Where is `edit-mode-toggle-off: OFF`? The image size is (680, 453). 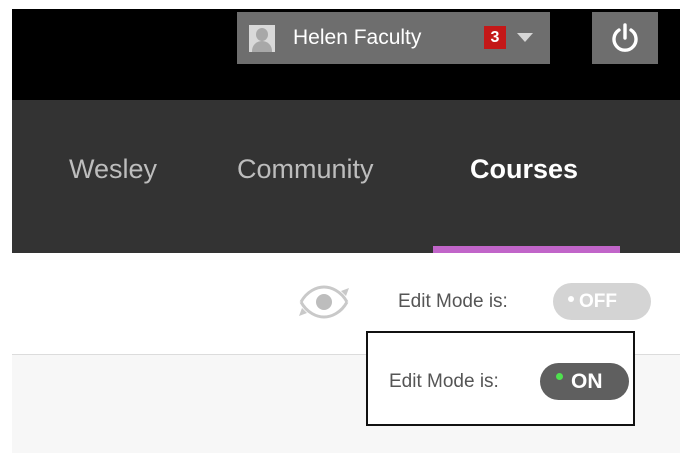
edit-mode-toggle-off: OFF is located at coordinates (602, 301).